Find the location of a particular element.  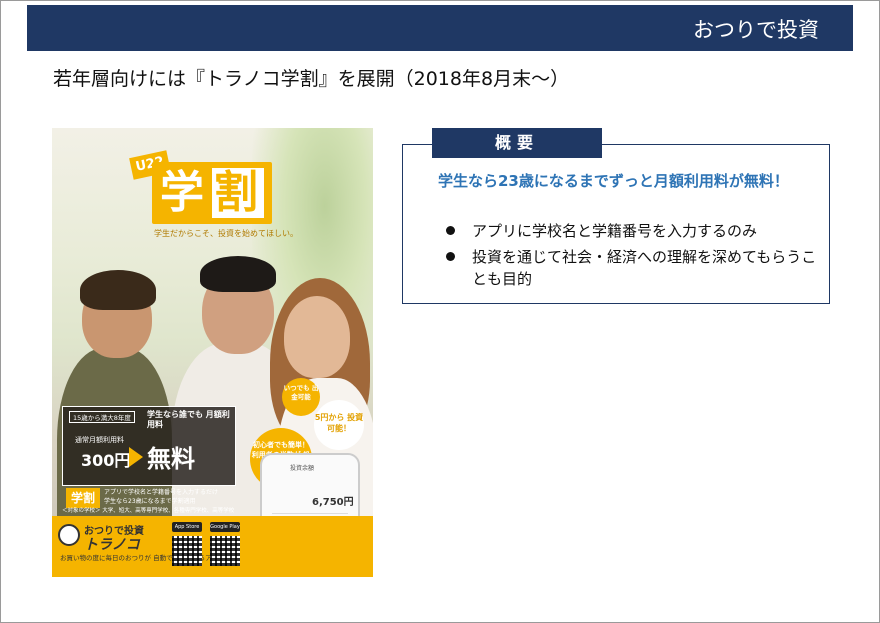

logo-brand: トラノコ is located at coordinates (112, 545).